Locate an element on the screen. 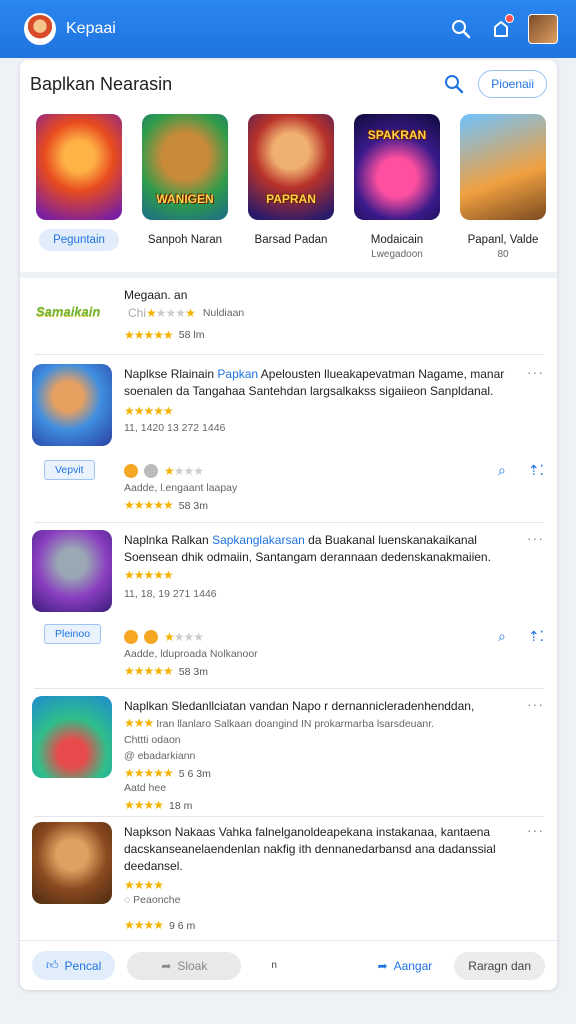 The image size is (576, 1024). forward-arrow-icon: ➦ is located at coordinates (382, 965).